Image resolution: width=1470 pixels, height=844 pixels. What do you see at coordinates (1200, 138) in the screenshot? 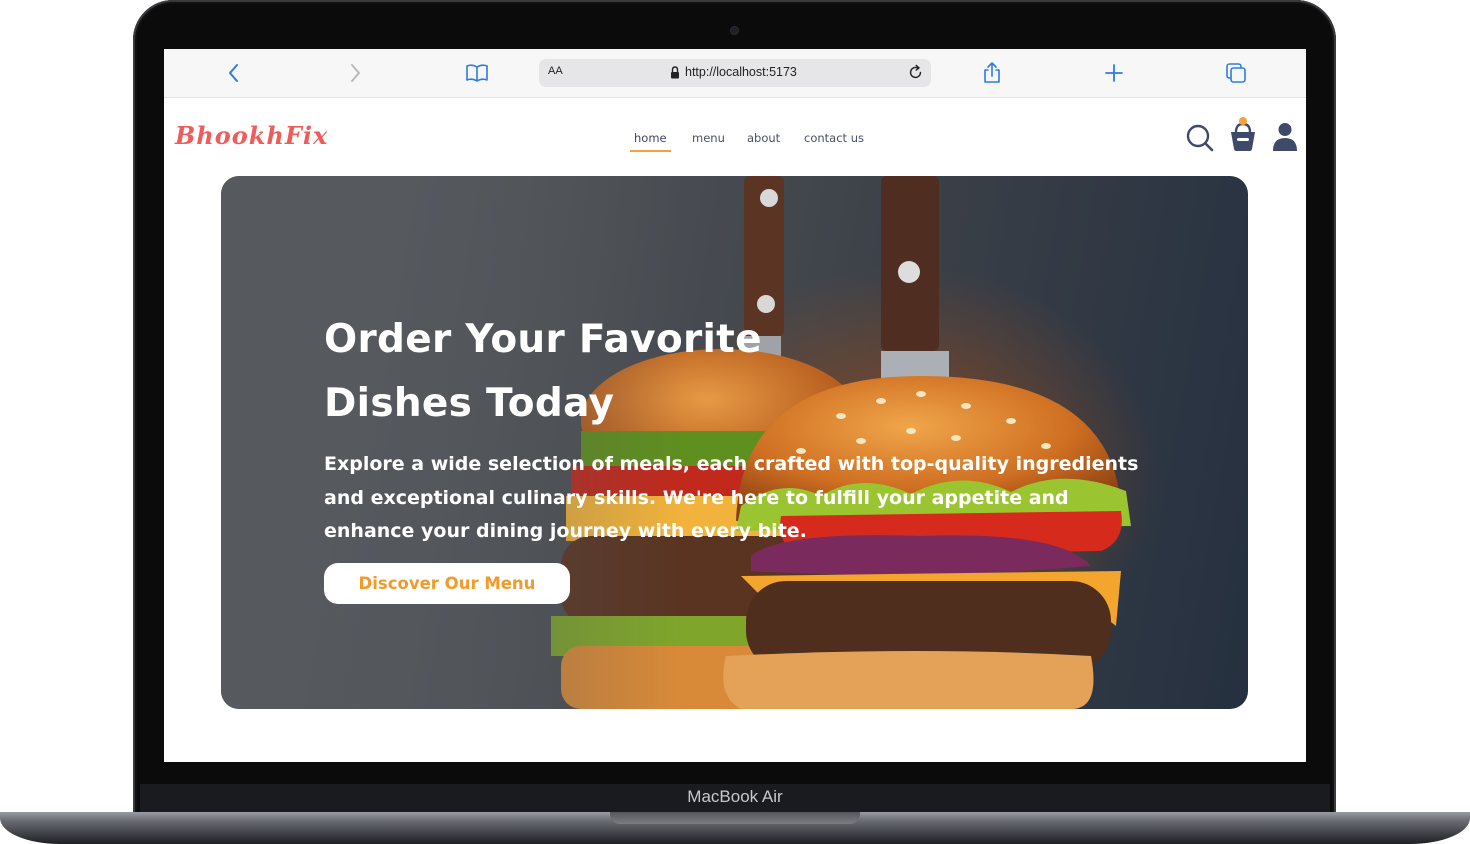
I see `search-icon` at bounding box center [1200, 138].